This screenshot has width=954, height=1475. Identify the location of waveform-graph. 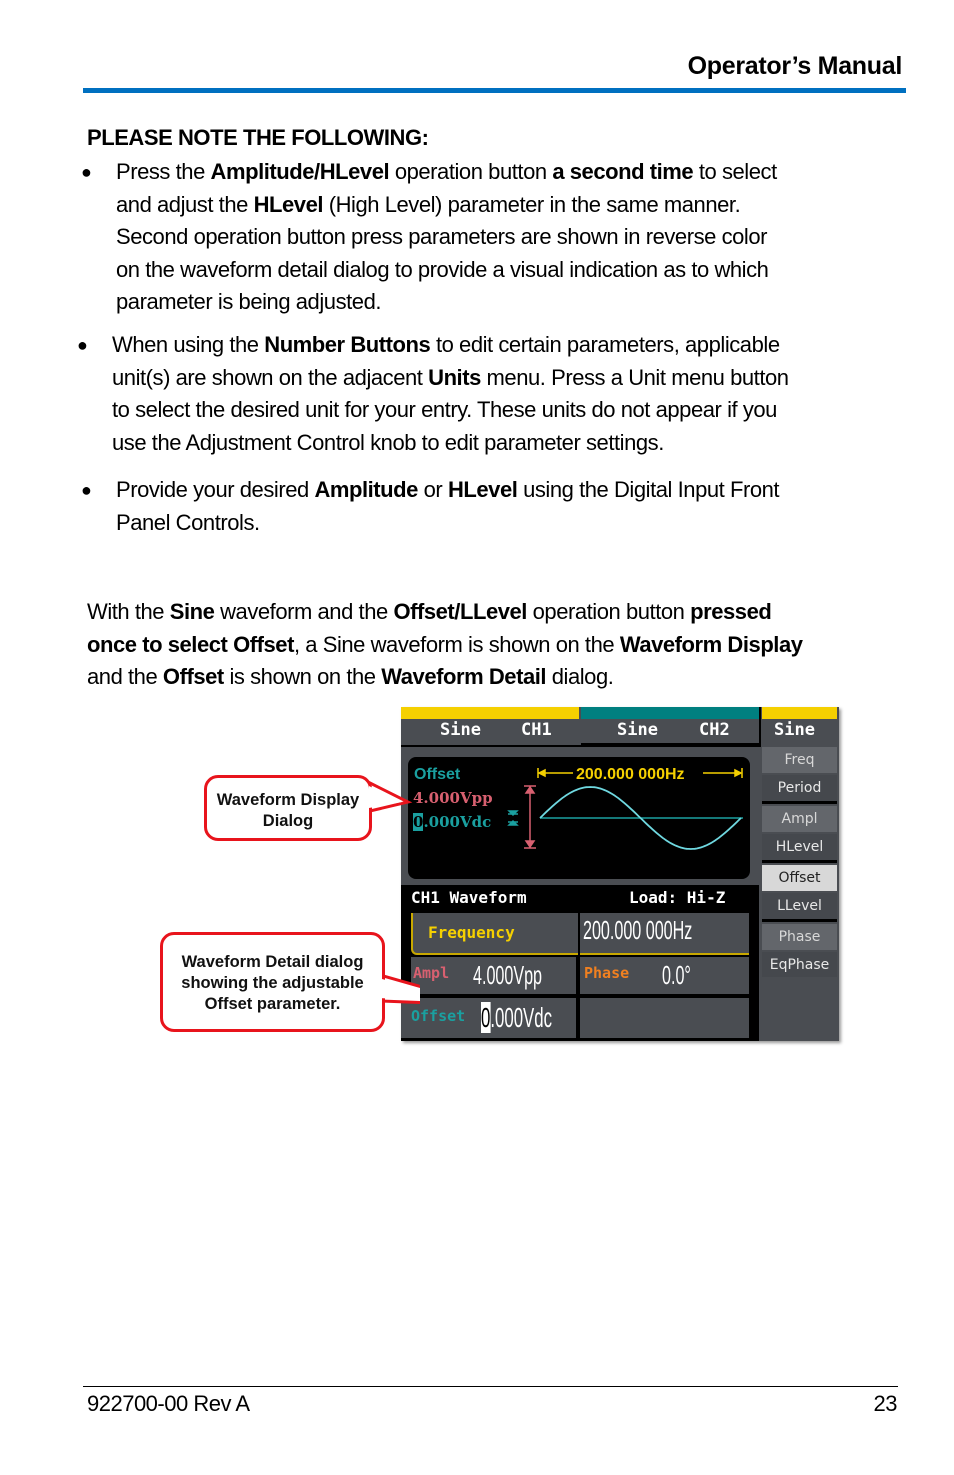
(625, 809).